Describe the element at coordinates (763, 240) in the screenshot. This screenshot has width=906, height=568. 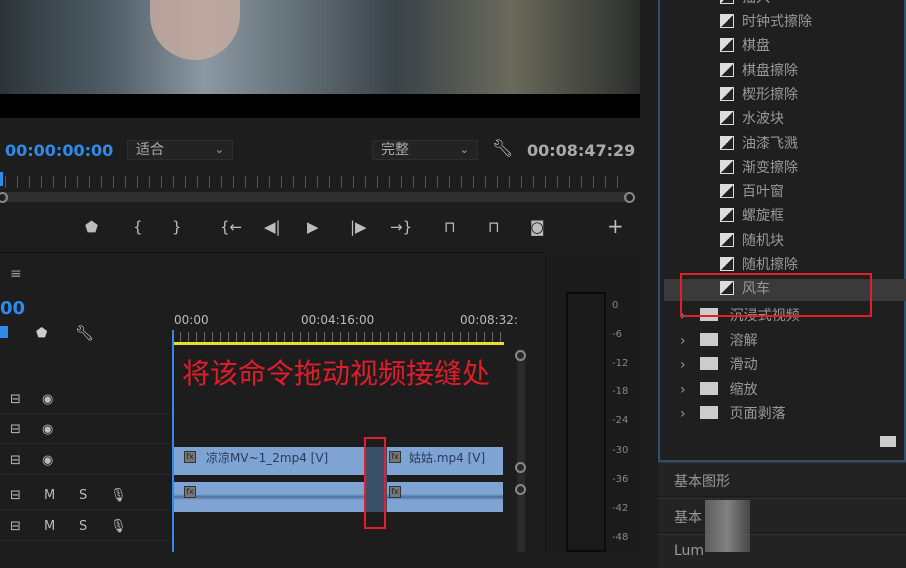
I see `effect-label: 随机块` at that location.